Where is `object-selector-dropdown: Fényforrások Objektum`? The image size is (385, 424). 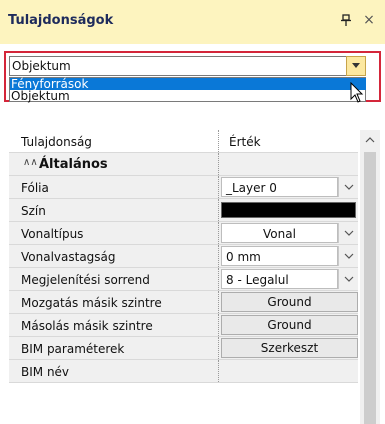
object-selector-dropdown: Fényforrások Objektum is located at coordinates (187, 89).